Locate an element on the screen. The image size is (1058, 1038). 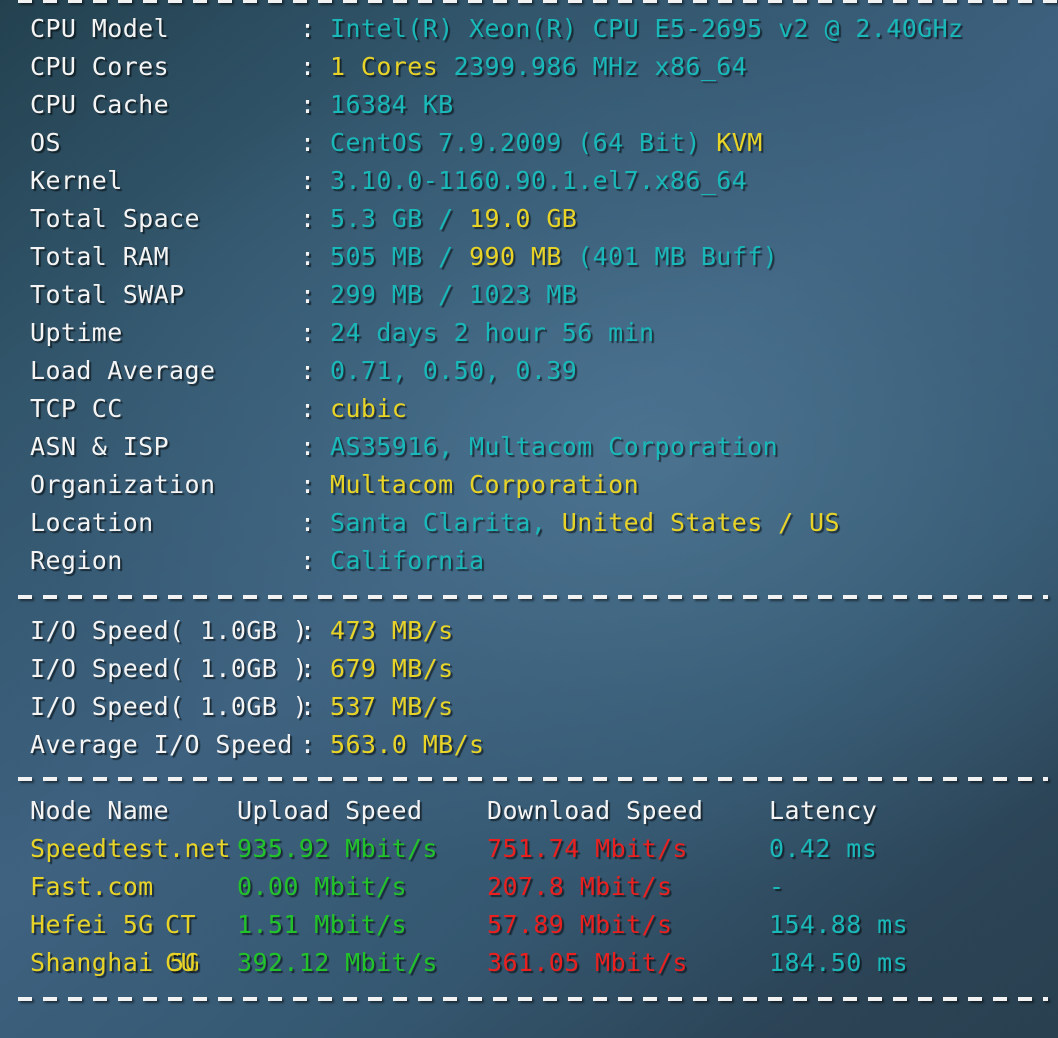
info-row-load-average: Load Average : 0.71, 0.50, 0.39 is located at coordinates (529, 371).